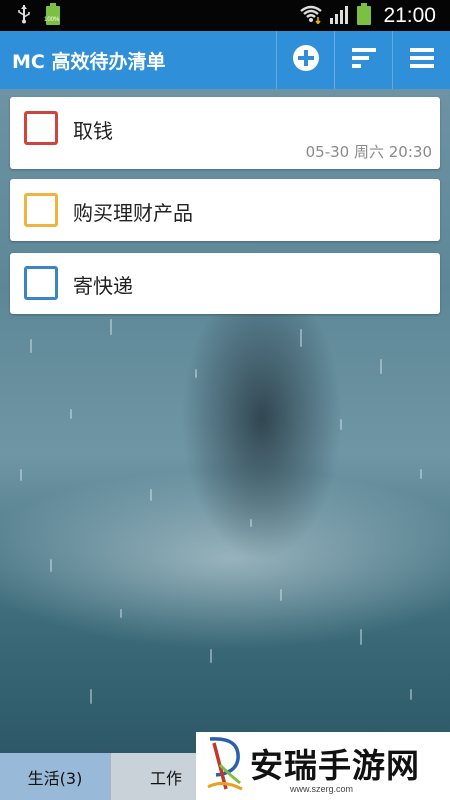 The image size is (450, 800). I want to click on wifi-icon, so click(311, 16).